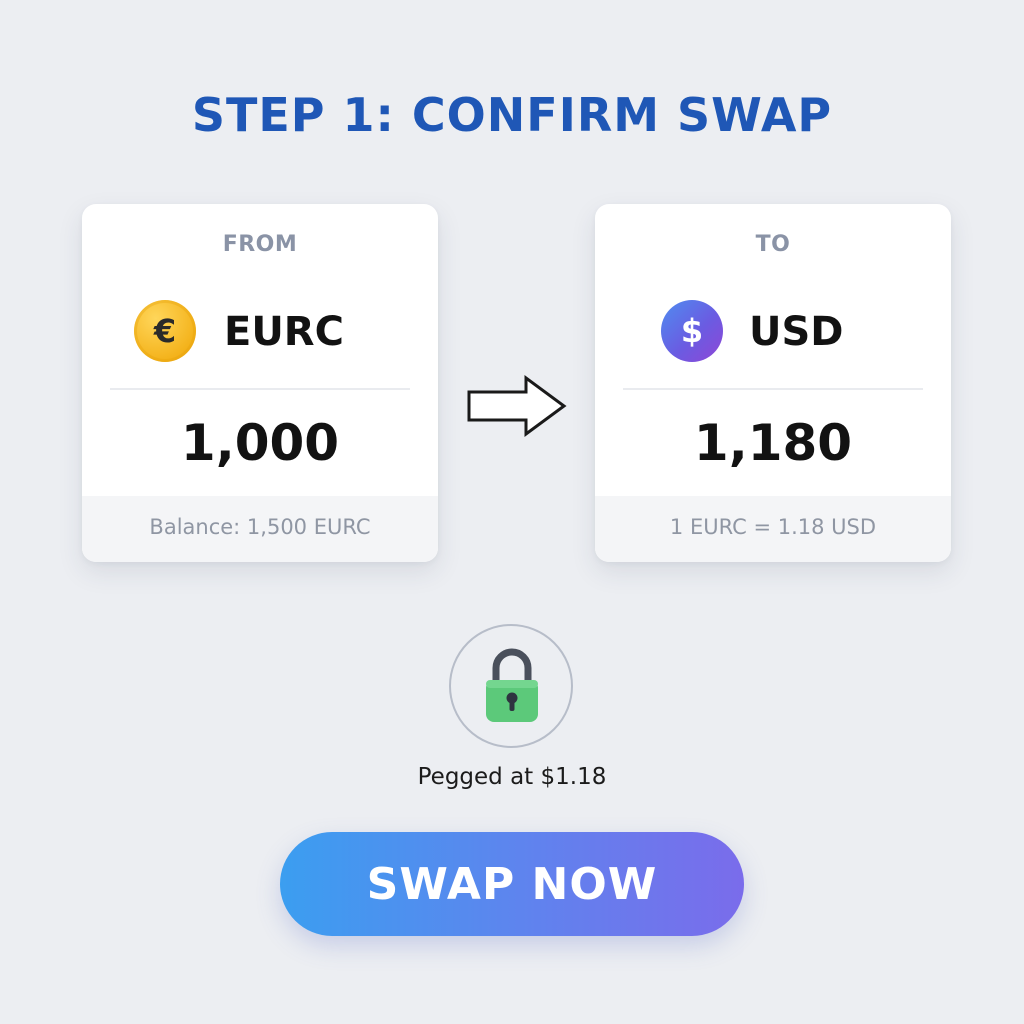 This screenshot has width=1024, height=1024. I want to click on lock-badge, so click(511, 686).